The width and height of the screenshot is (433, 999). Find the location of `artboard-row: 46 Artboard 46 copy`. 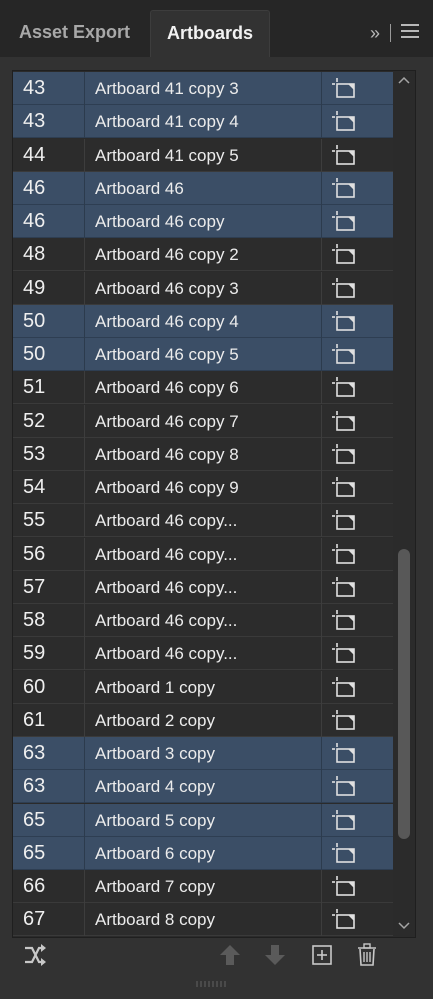

artboard-row: 46 Artboard 46 copy is located at coordinates (203, 221).